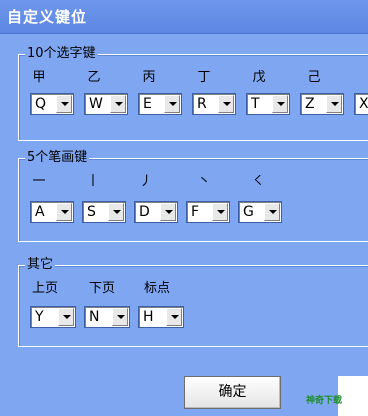 Image resolution: width=368 pixels, height=416 pixels. Describe the element at coordinates (44, 288) in the screenshot. I see `label-page-up: 上页` at that location.